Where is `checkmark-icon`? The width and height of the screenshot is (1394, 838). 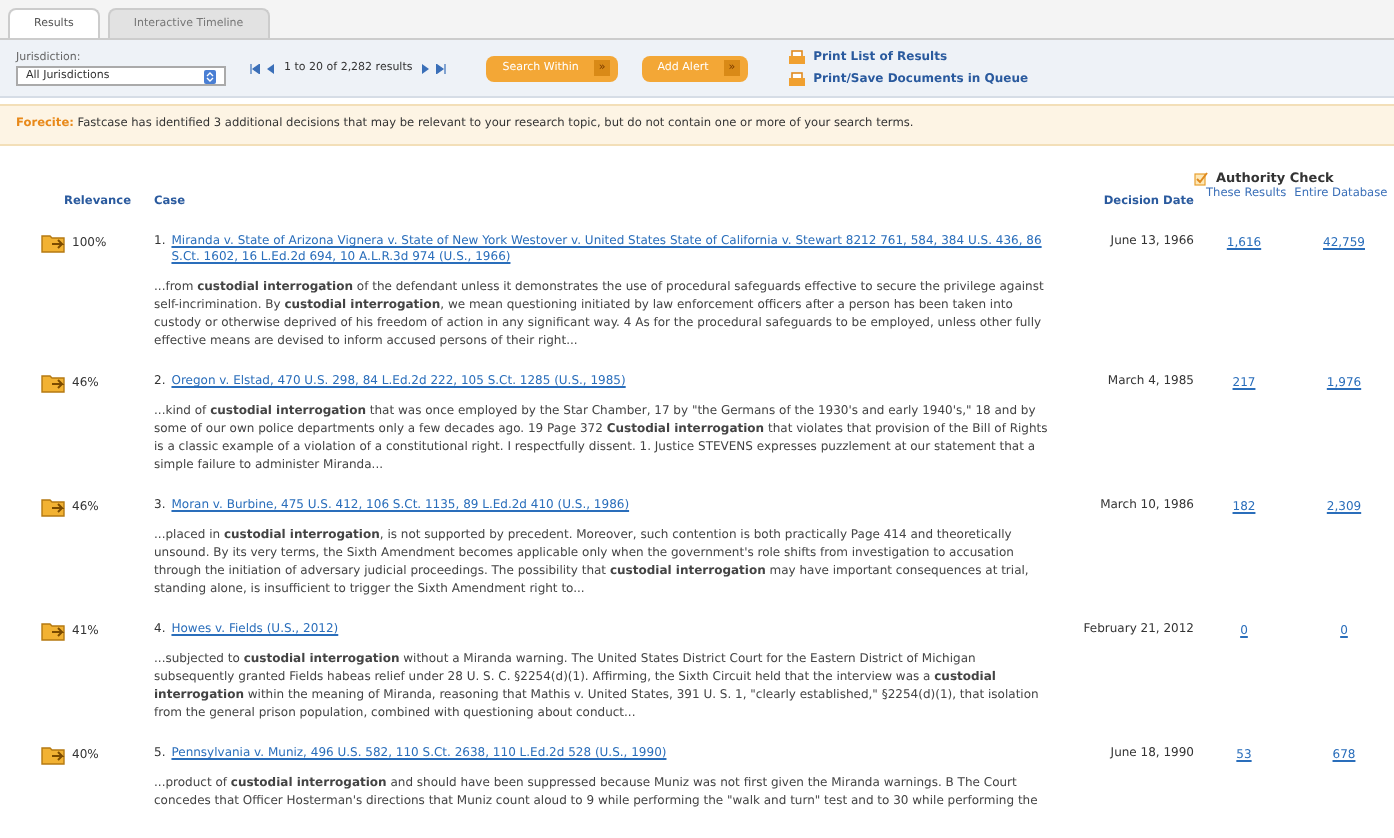 checkmark-icon is located at coordinates (1201, 179).